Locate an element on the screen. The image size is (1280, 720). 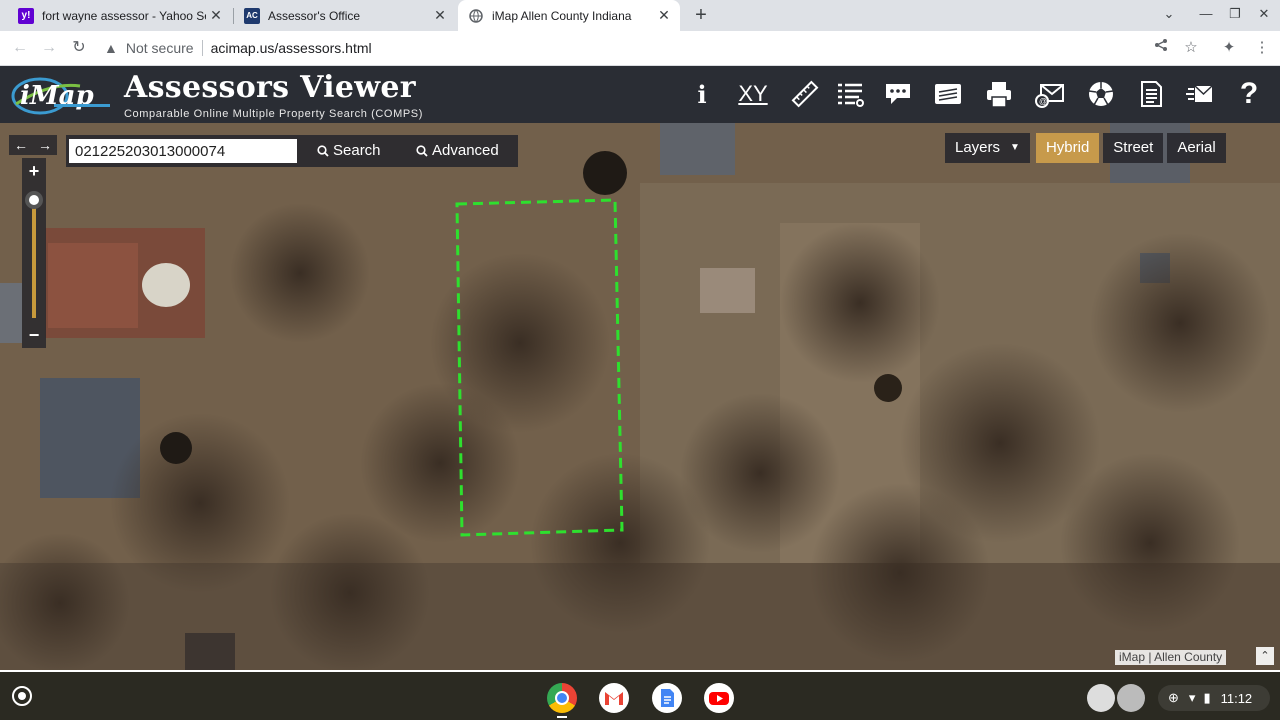
tab-yahoo: y! fort wayne assessor - Yahoo Sea ✕ is located at coordinates (120, 15).